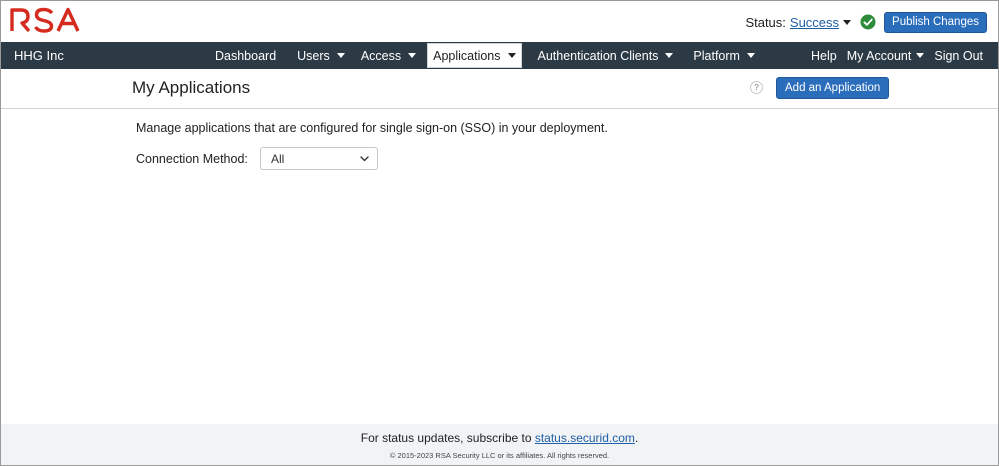 This screenshot has width=999, height=466. Describe the element at coordinates (381, 55) in the screenshot. I see `nav-item-label: Access` at that location.